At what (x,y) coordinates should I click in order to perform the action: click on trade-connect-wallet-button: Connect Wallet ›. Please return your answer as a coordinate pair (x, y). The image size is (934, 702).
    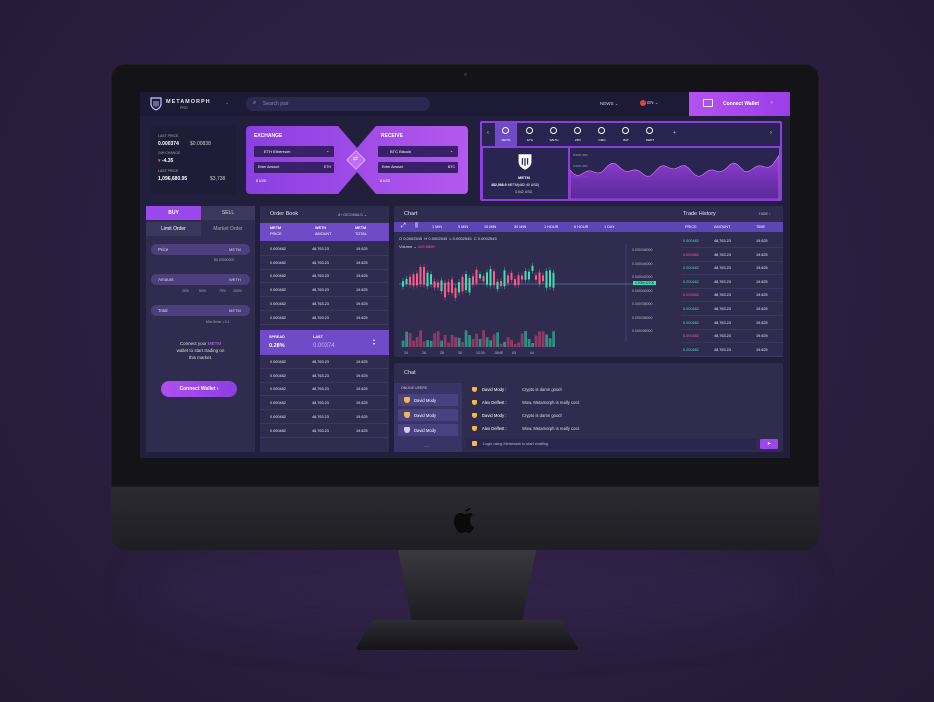
    Looking at the image, I should click on (199, 389).